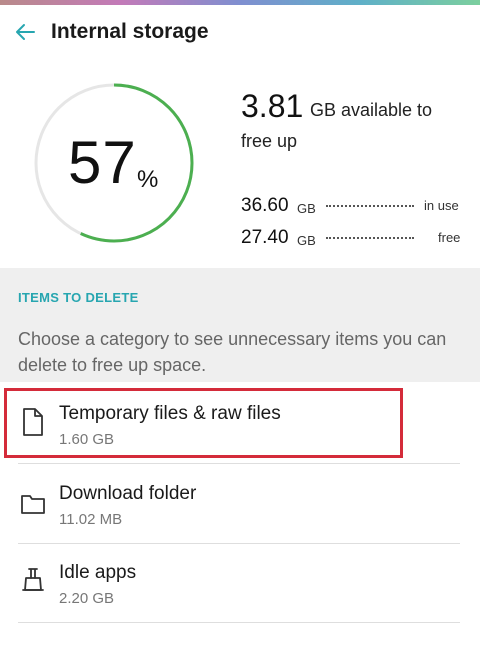 The width and height of the screenshot is (480, 650). What do you see at coordinates (87, 439) in the screenshot?
I see `item-size: 1.60 GB` at bounding box center [87, 439].